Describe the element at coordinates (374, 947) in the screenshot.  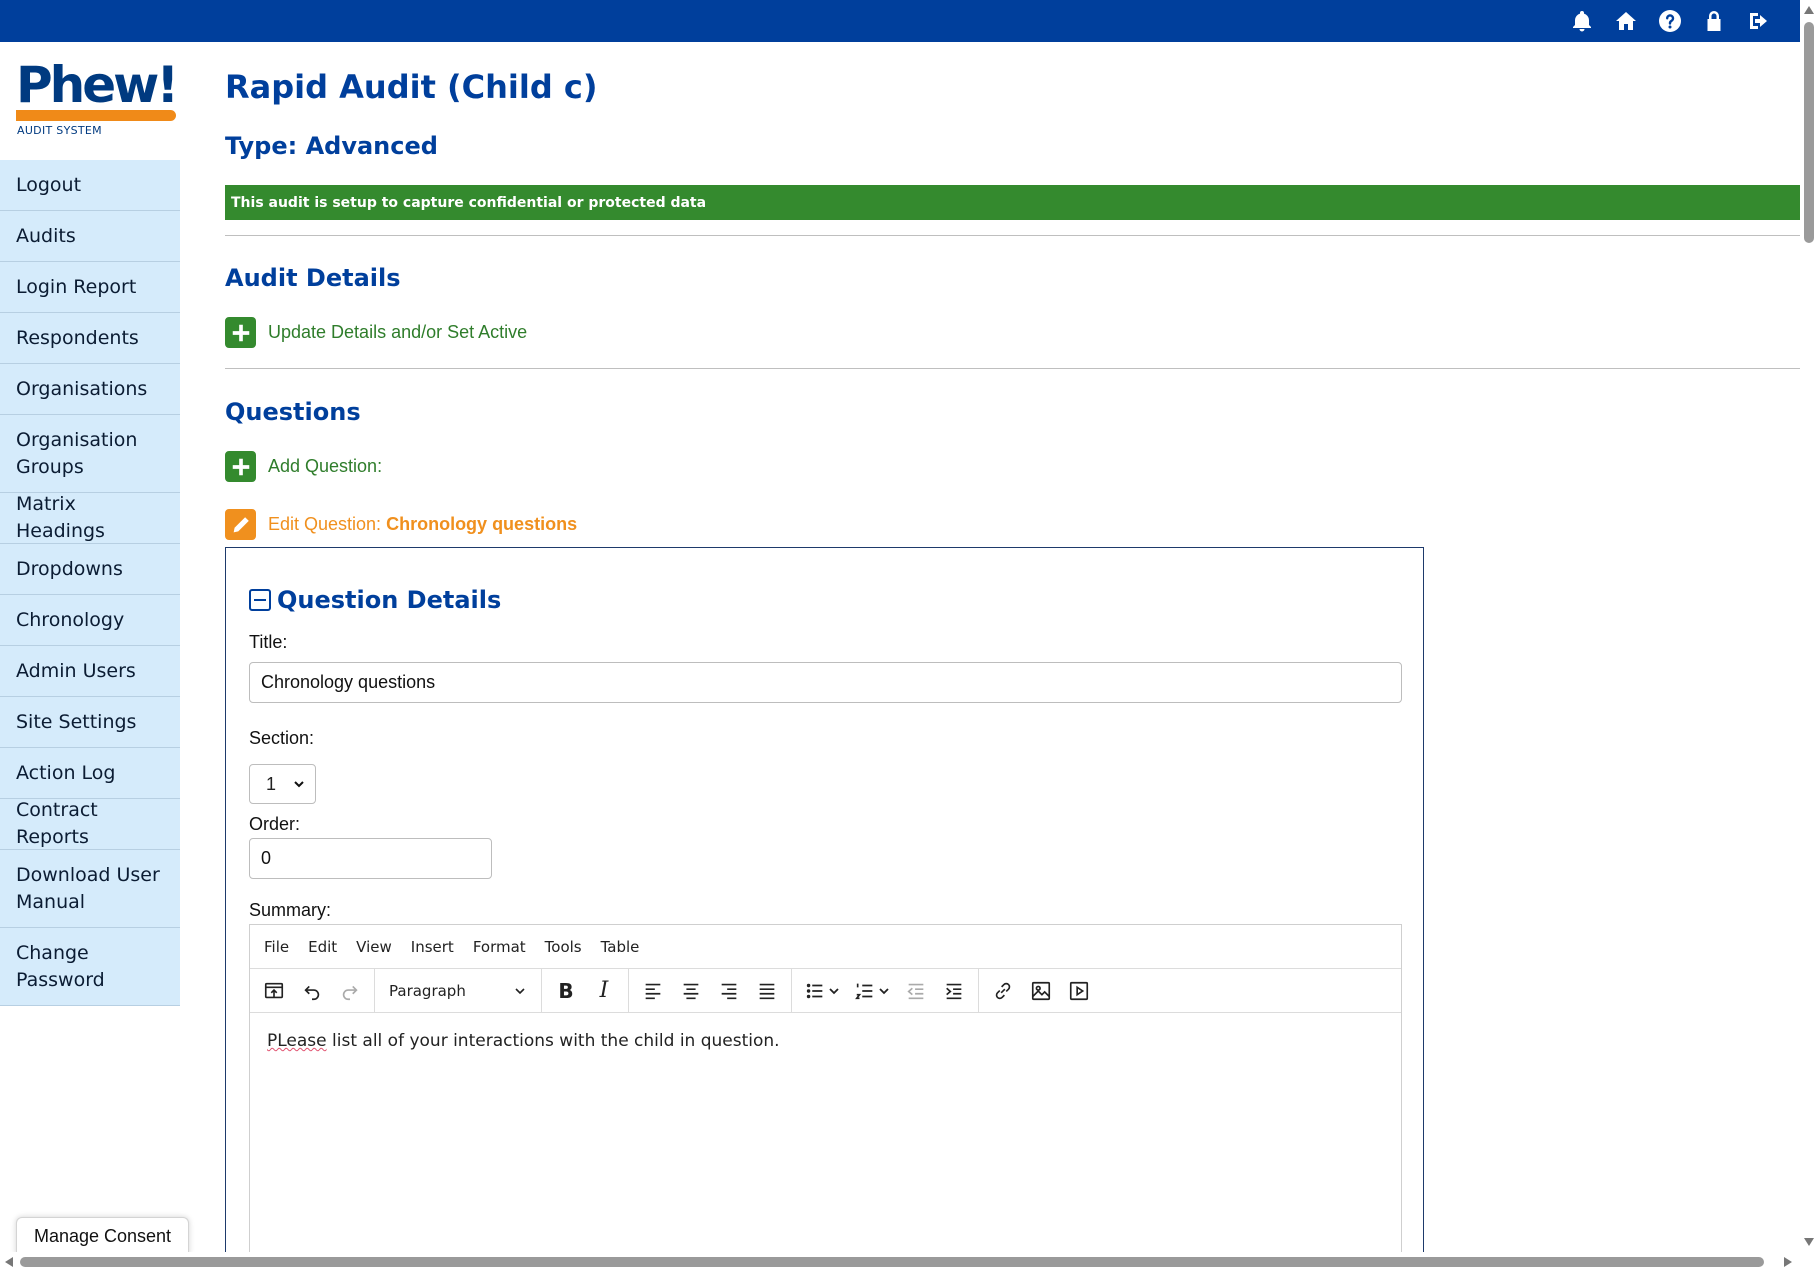
I see `menu-view: View` at that location.